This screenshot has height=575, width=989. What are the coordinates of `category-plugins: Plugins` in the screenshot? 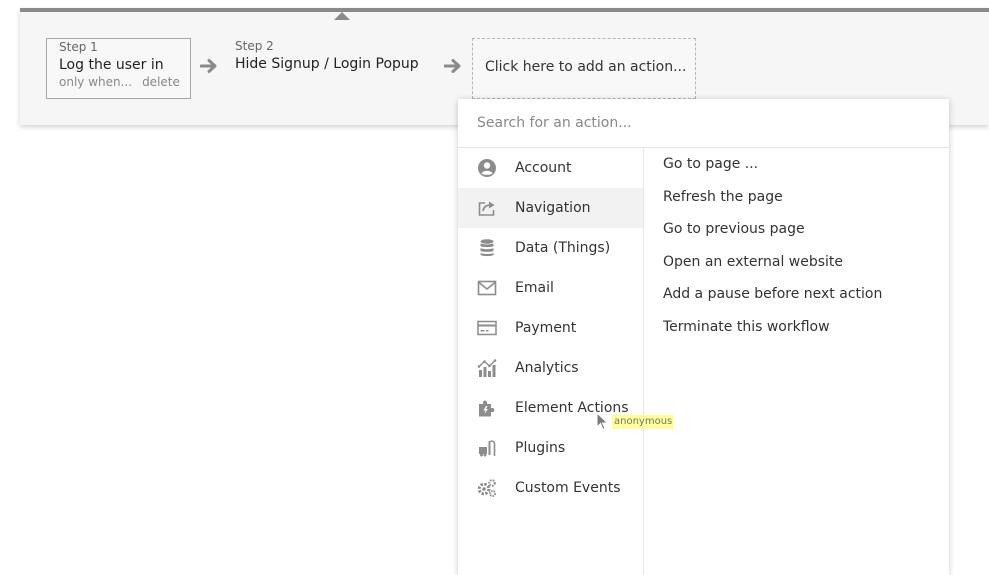 It's located at (550, 448).